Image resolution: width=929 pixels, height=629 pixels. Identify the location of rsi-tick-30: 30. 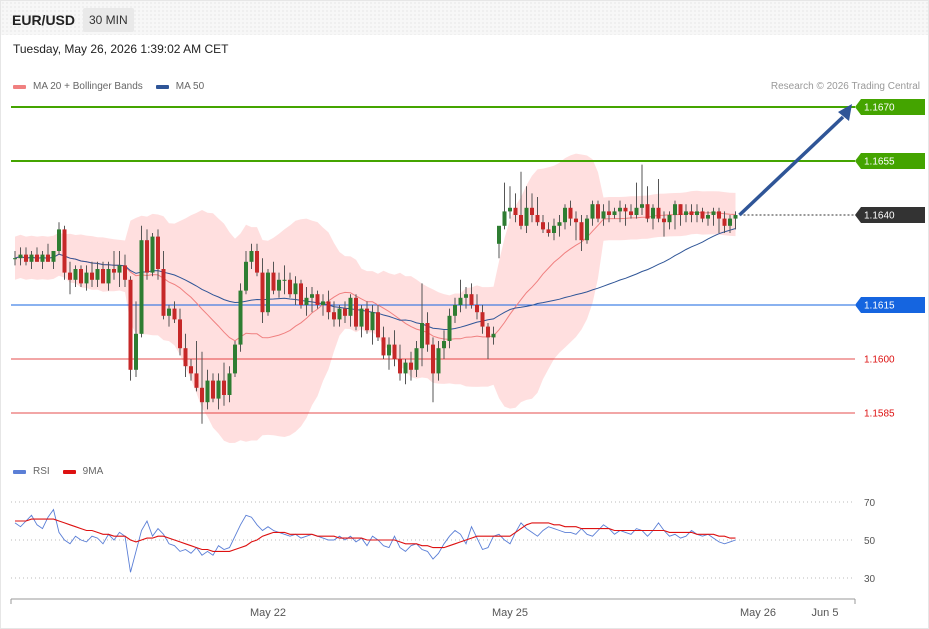
(870, 579).